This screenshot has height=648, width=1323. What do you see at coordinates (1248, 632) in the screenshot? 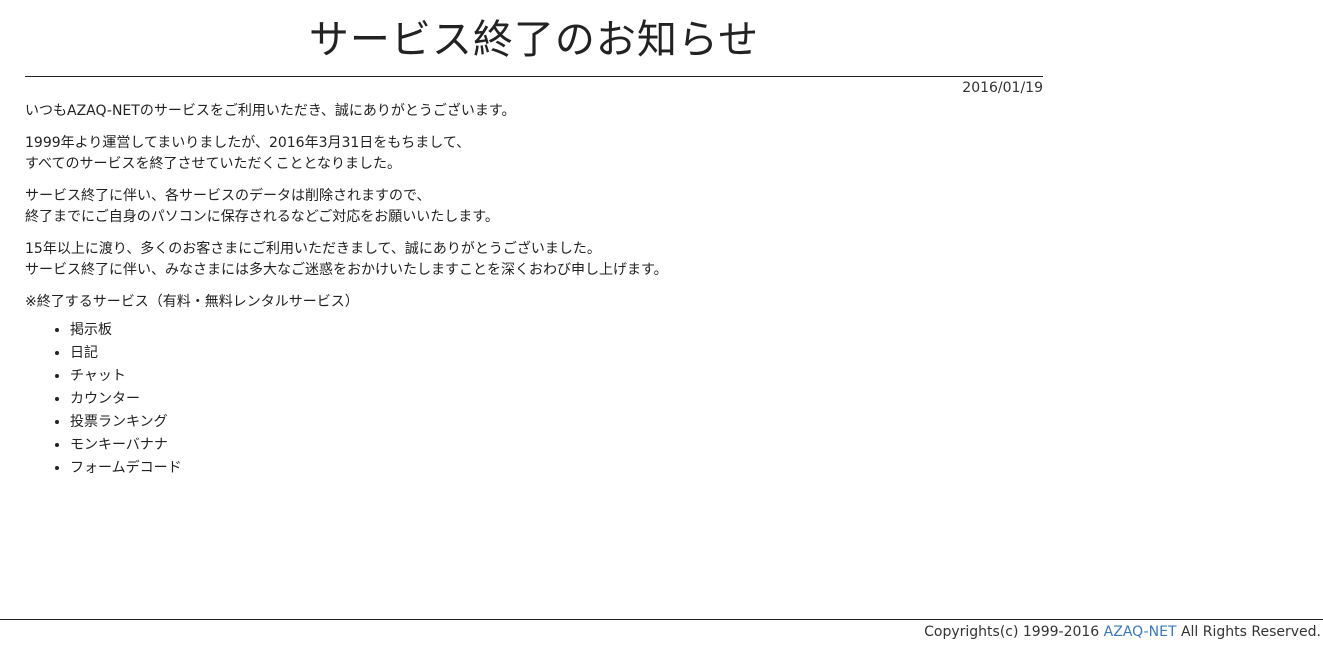
I see `copyright-suffix: All Rights Reserved.` at bounding box center [1248, 632].